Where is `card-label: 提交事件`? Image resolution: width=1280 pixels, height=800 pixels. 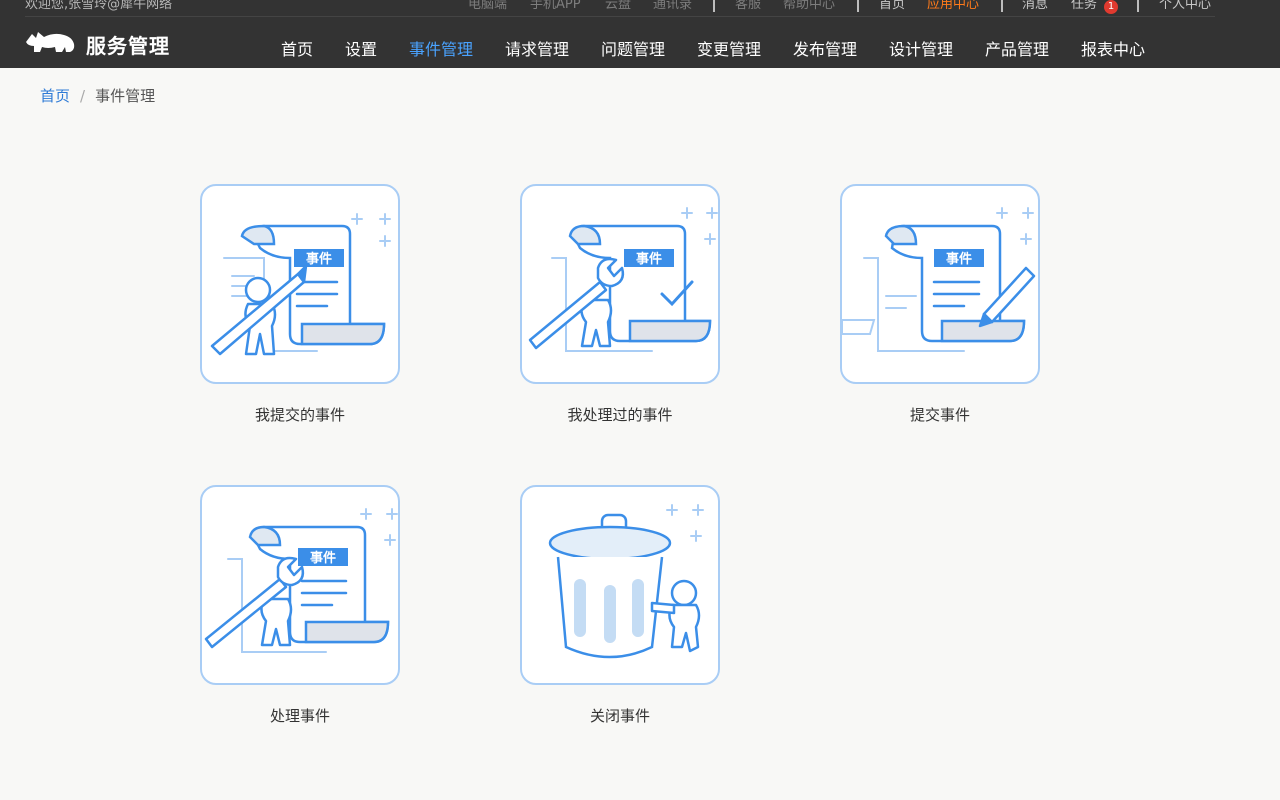
card-label: 提交事件 is located at coordinates (939, 415).